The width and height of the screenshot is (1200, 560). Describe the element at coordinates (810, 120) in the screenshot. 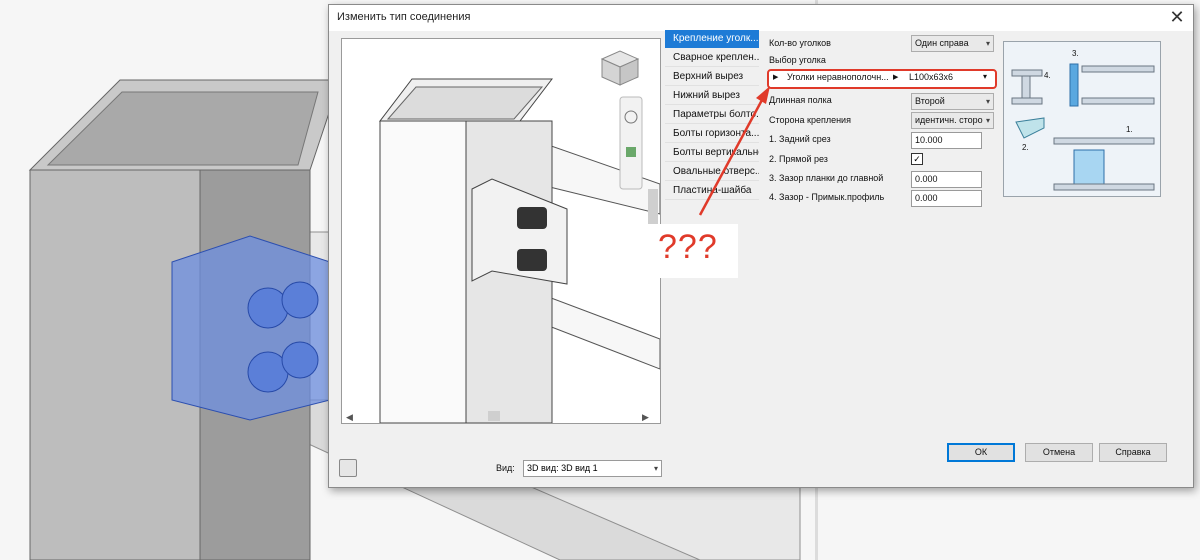

I see `side-label: Сторона крепления` at that location.